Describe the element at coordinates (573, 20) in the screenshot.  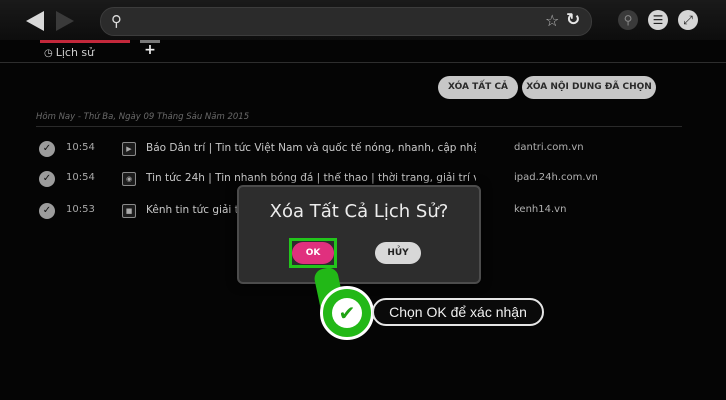
I see `refresh-icon: ↻` at that location.